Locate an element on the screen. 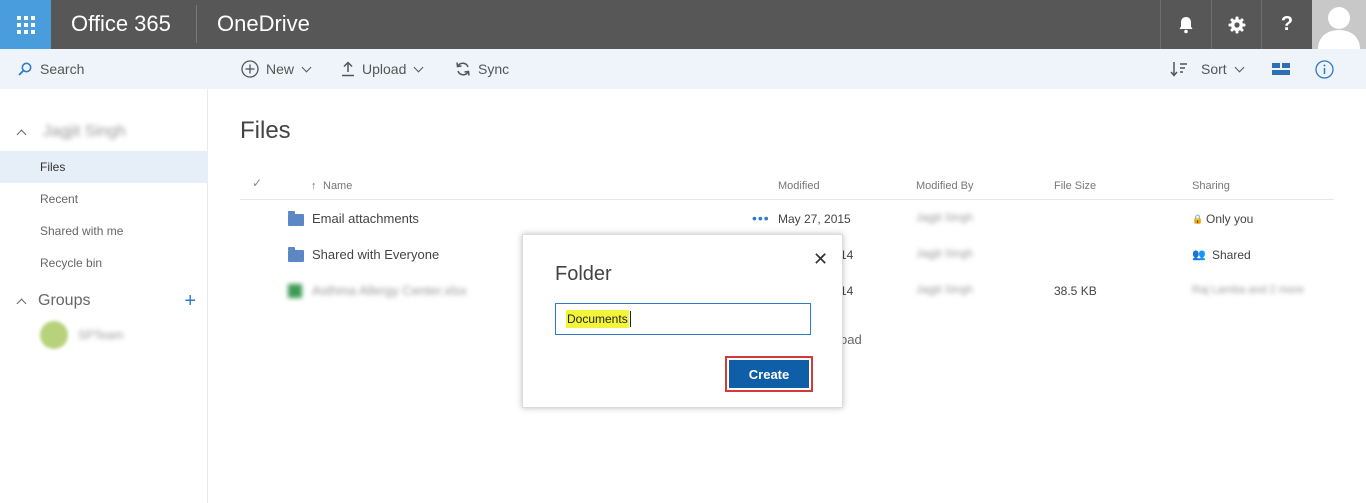  app-launcher-button is located at coordinates (25, 24).